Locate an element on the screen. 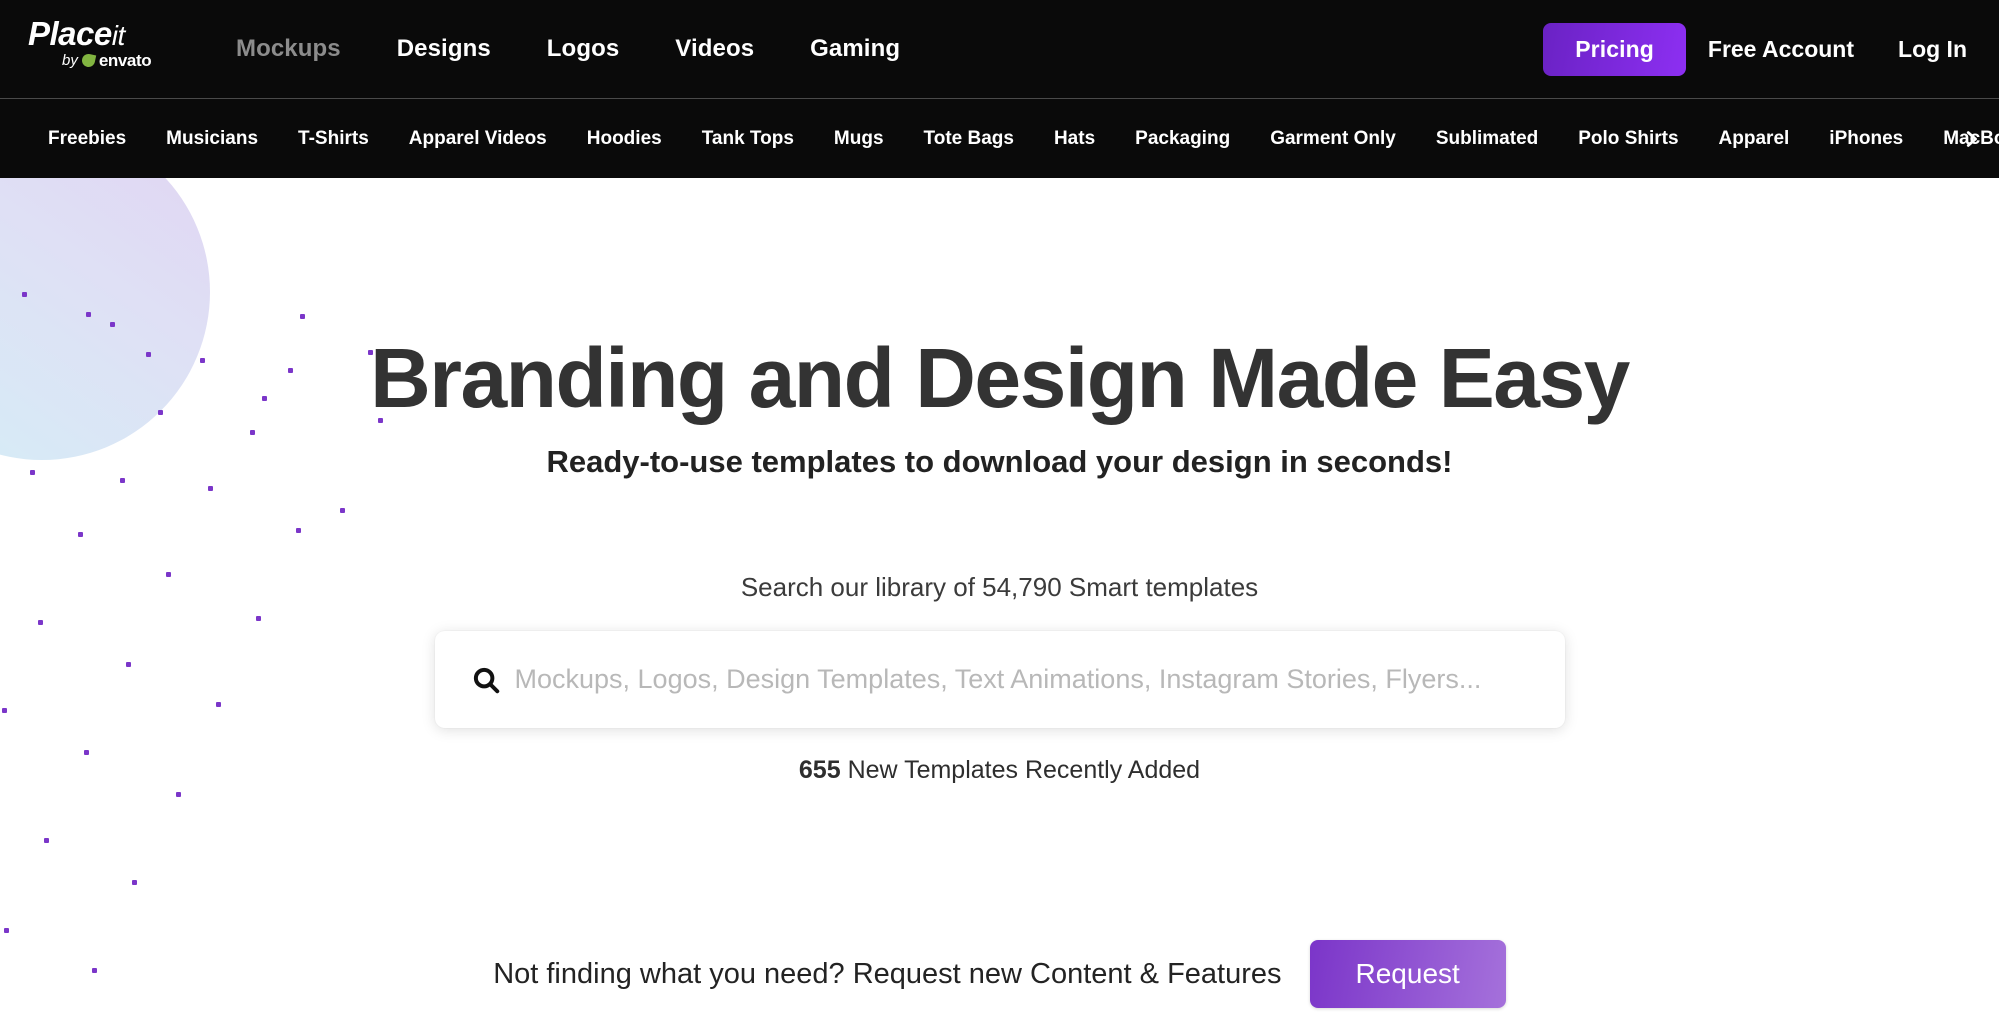  category-item-t-shirts: T-Shirts is located at coordinates (333, 139).